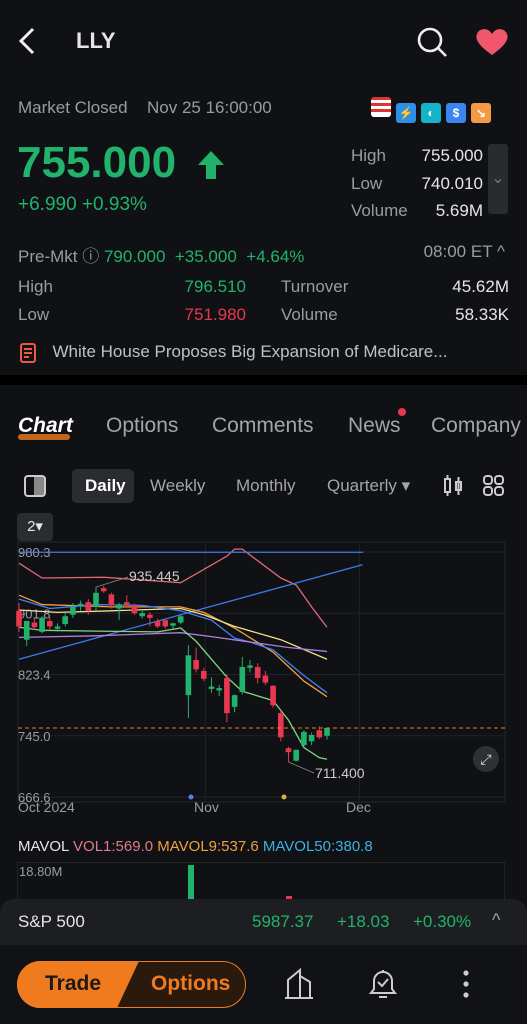 The width and height of the screenshot is (527, 1024). Describe the element at coordinates (466, 986) in the screenshot. I see `more-menu-icon` at that location.